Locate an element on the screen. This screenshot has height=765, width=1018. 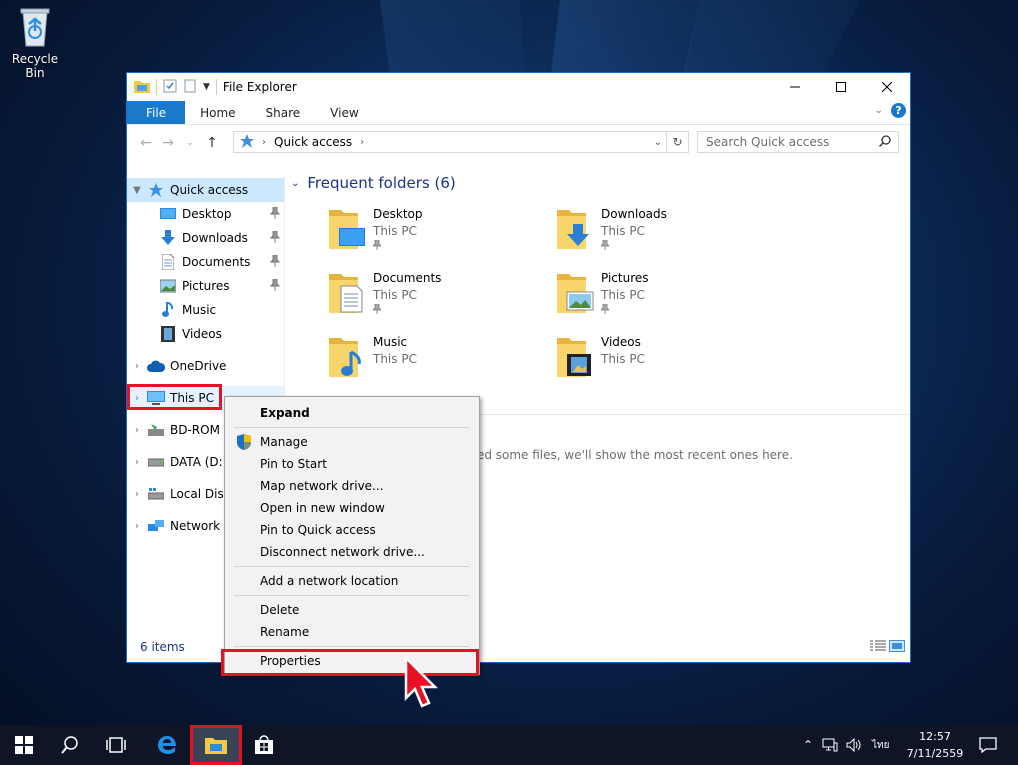
nav-item-pictures: Pictures is located at coordinates (205, 286).